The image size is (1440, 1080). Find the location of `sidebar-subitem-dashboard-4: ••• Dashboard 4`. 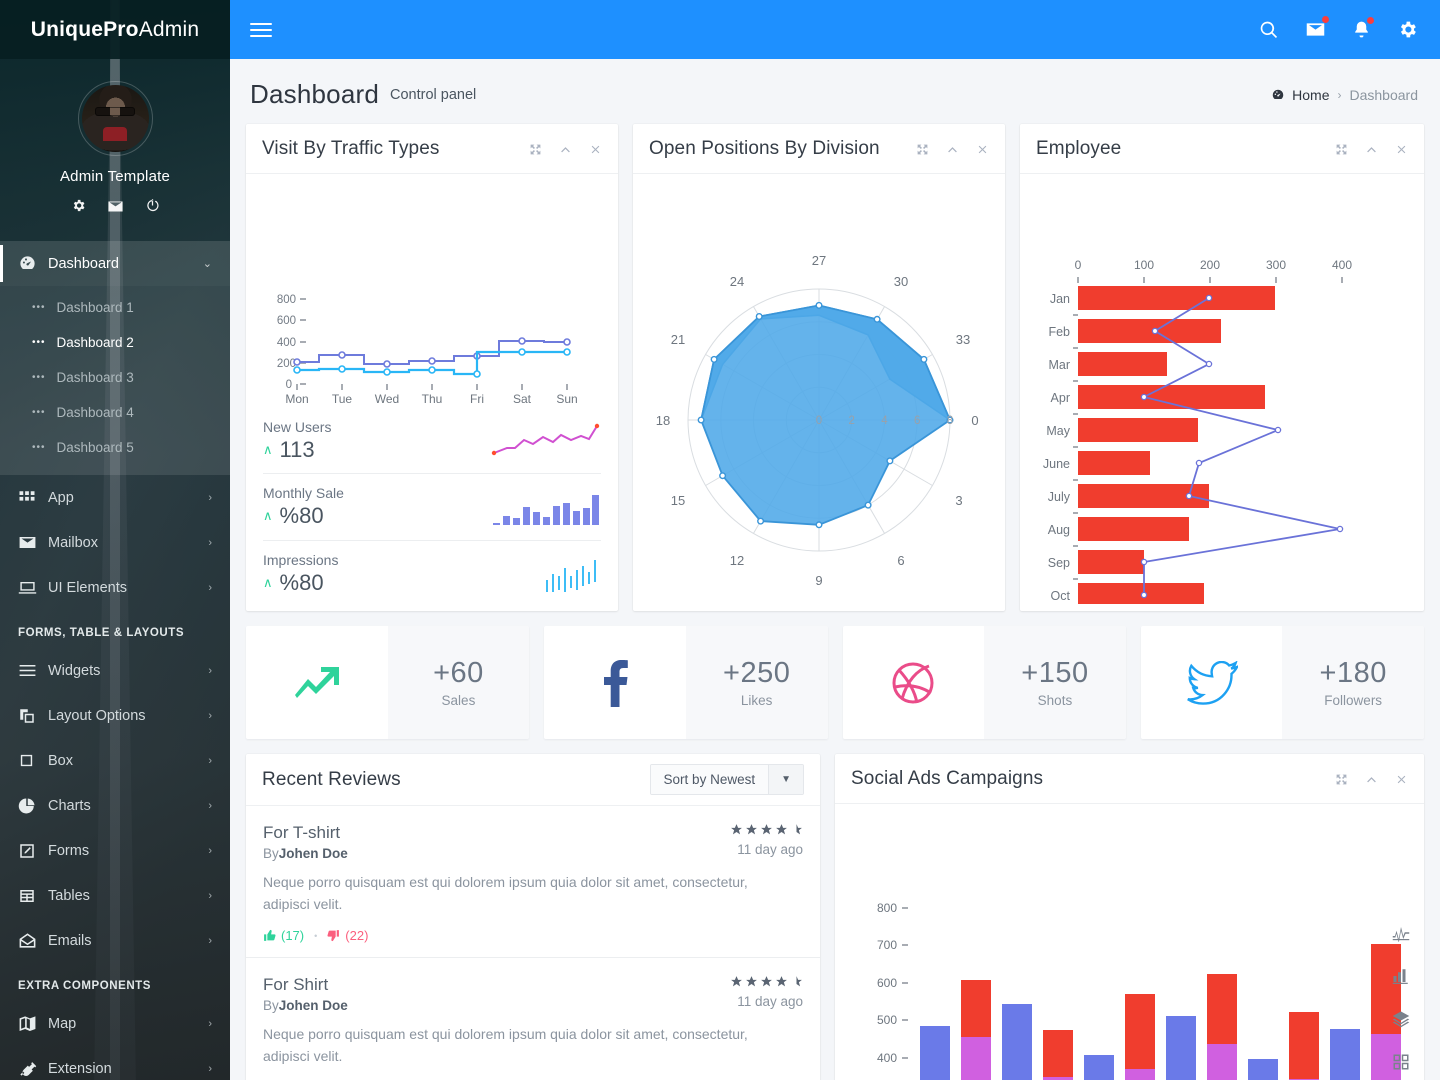

sidebar-subitem-dashboard-4: ••• Dashboard 4 is located at coordinates (115, 412).